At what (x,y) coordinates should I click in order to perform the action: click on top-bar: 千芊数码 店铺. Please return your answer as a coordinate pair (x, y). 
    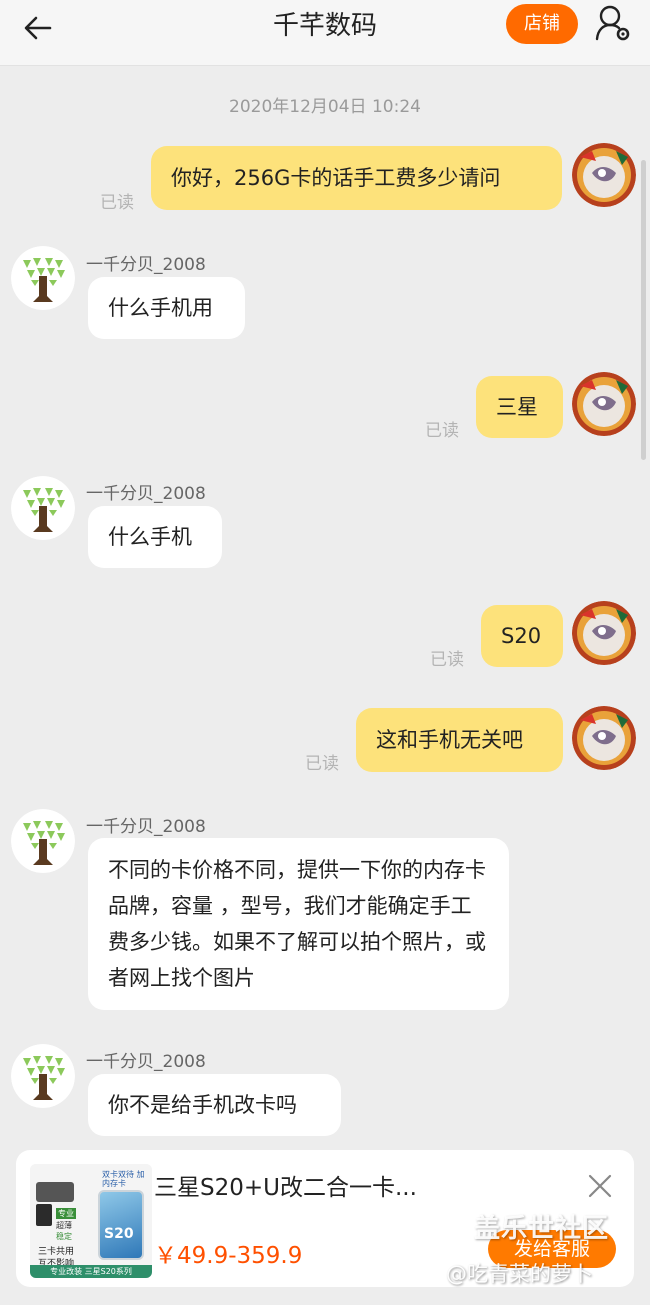
    Looking at the image, I should click on (325, 33).